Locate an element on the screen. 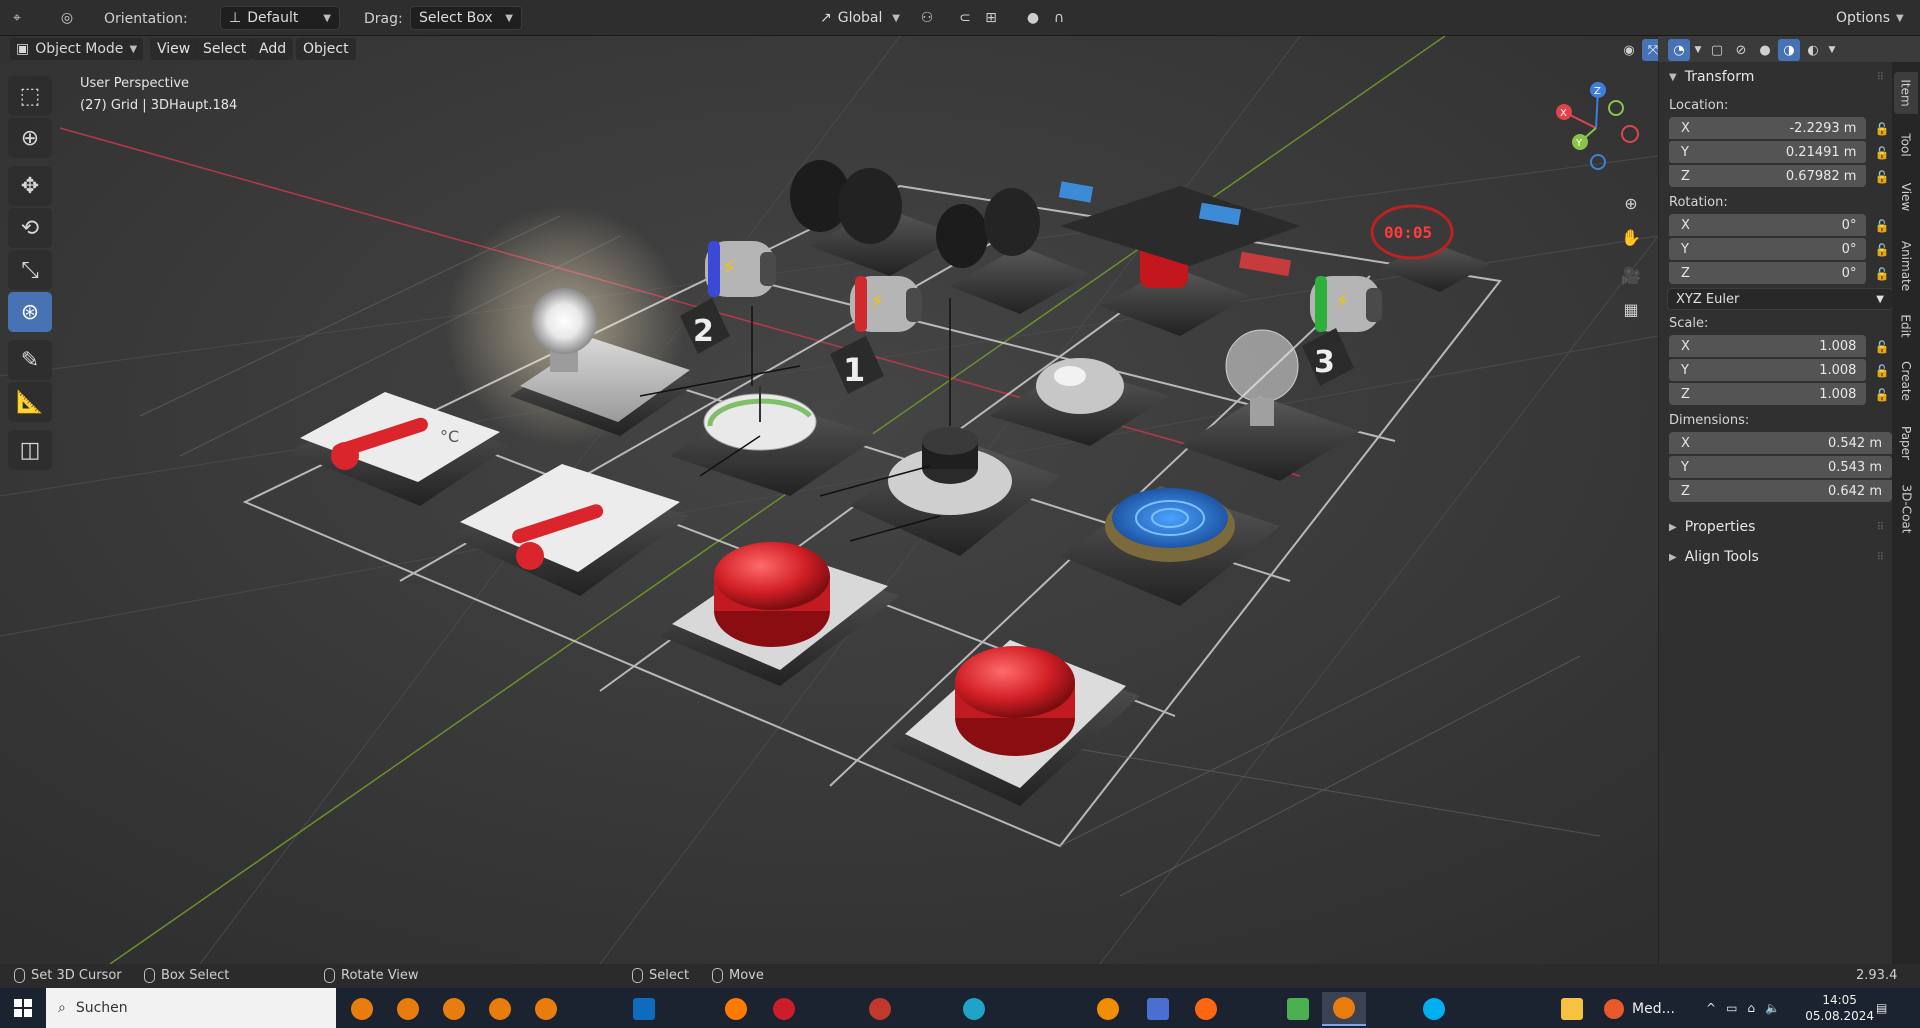 This screenshot has width=1920, height=1028. drag-dropdown: Select Box ▼ is located at coordinates (466, 18).